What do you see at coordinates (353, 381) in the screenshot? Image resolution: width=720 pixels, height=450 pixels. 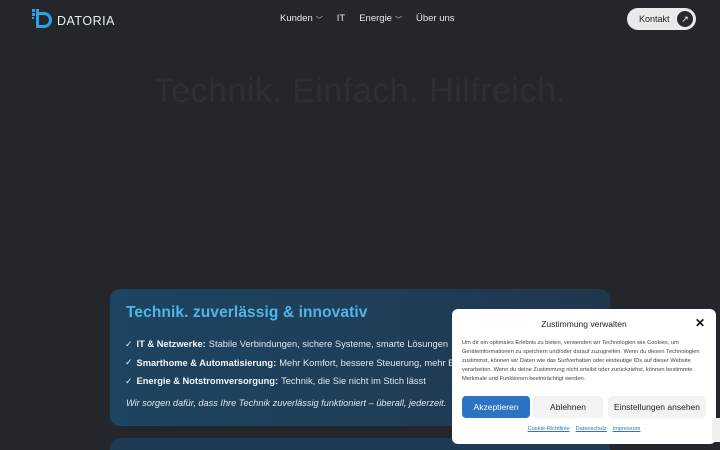 I see `list-item-text: Technik, die Sie nicht im Stich lässt` at bounding box center [353, 381].